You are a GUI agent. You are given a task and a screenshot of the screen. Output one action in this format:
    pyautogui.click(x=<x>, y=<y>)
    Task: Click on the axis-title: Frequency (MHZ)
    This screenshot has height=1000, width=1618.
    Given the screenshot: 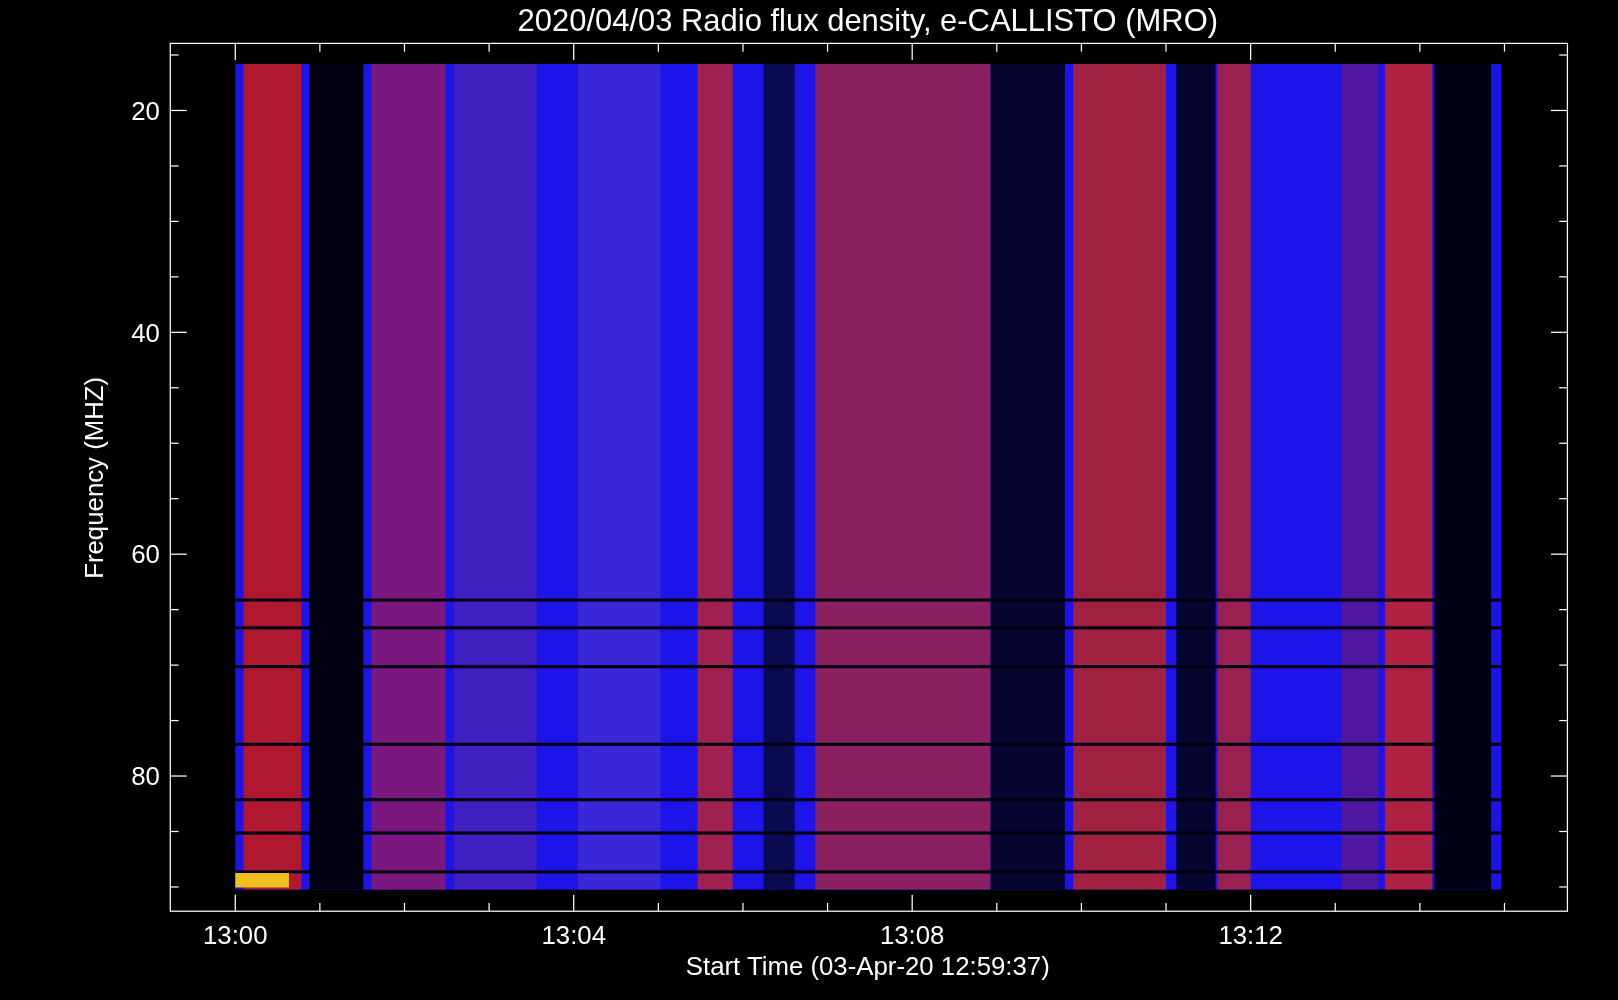 What is the action you would take?
    pyautogui.click(x=94, y=477)
    